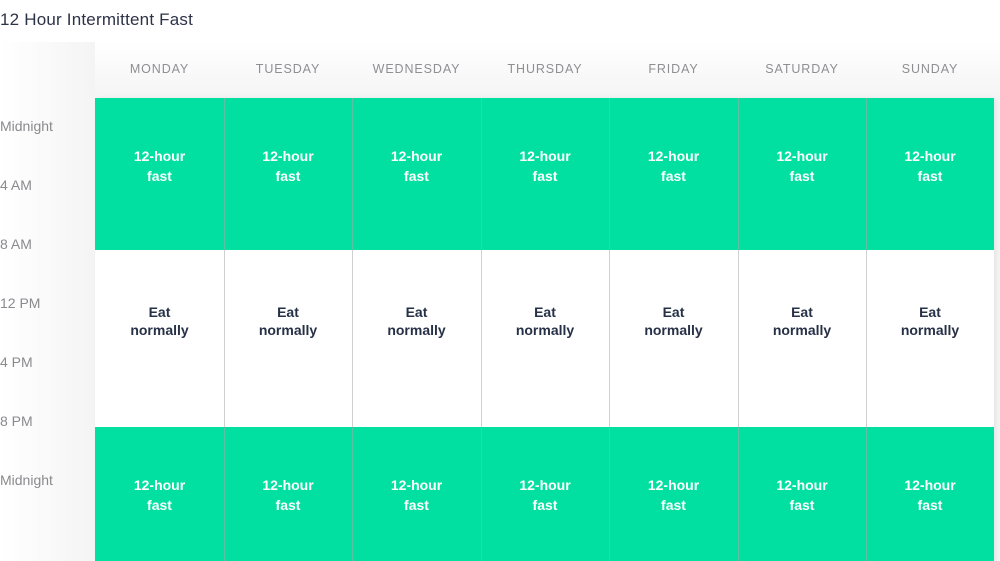 The image size is (1000, 561). I want to click on day-header-sunday: SUNDAY, so click(930, 69).